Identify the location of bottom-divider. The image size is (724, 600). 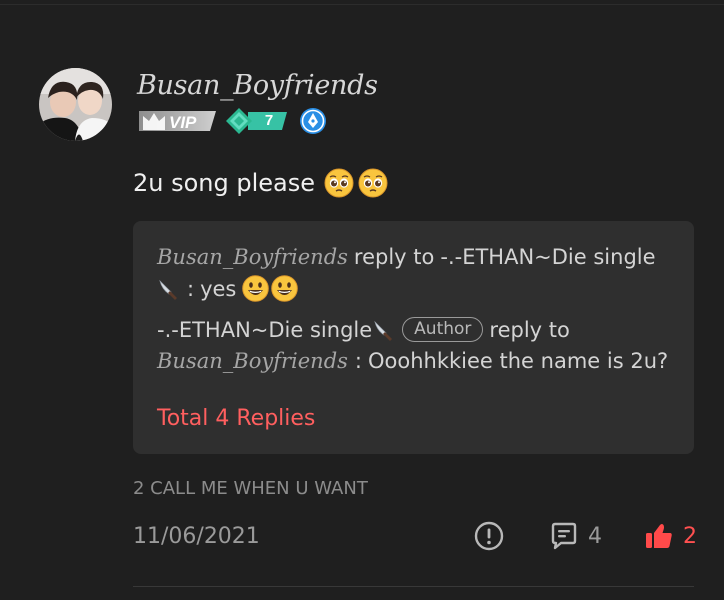
(413, 586).